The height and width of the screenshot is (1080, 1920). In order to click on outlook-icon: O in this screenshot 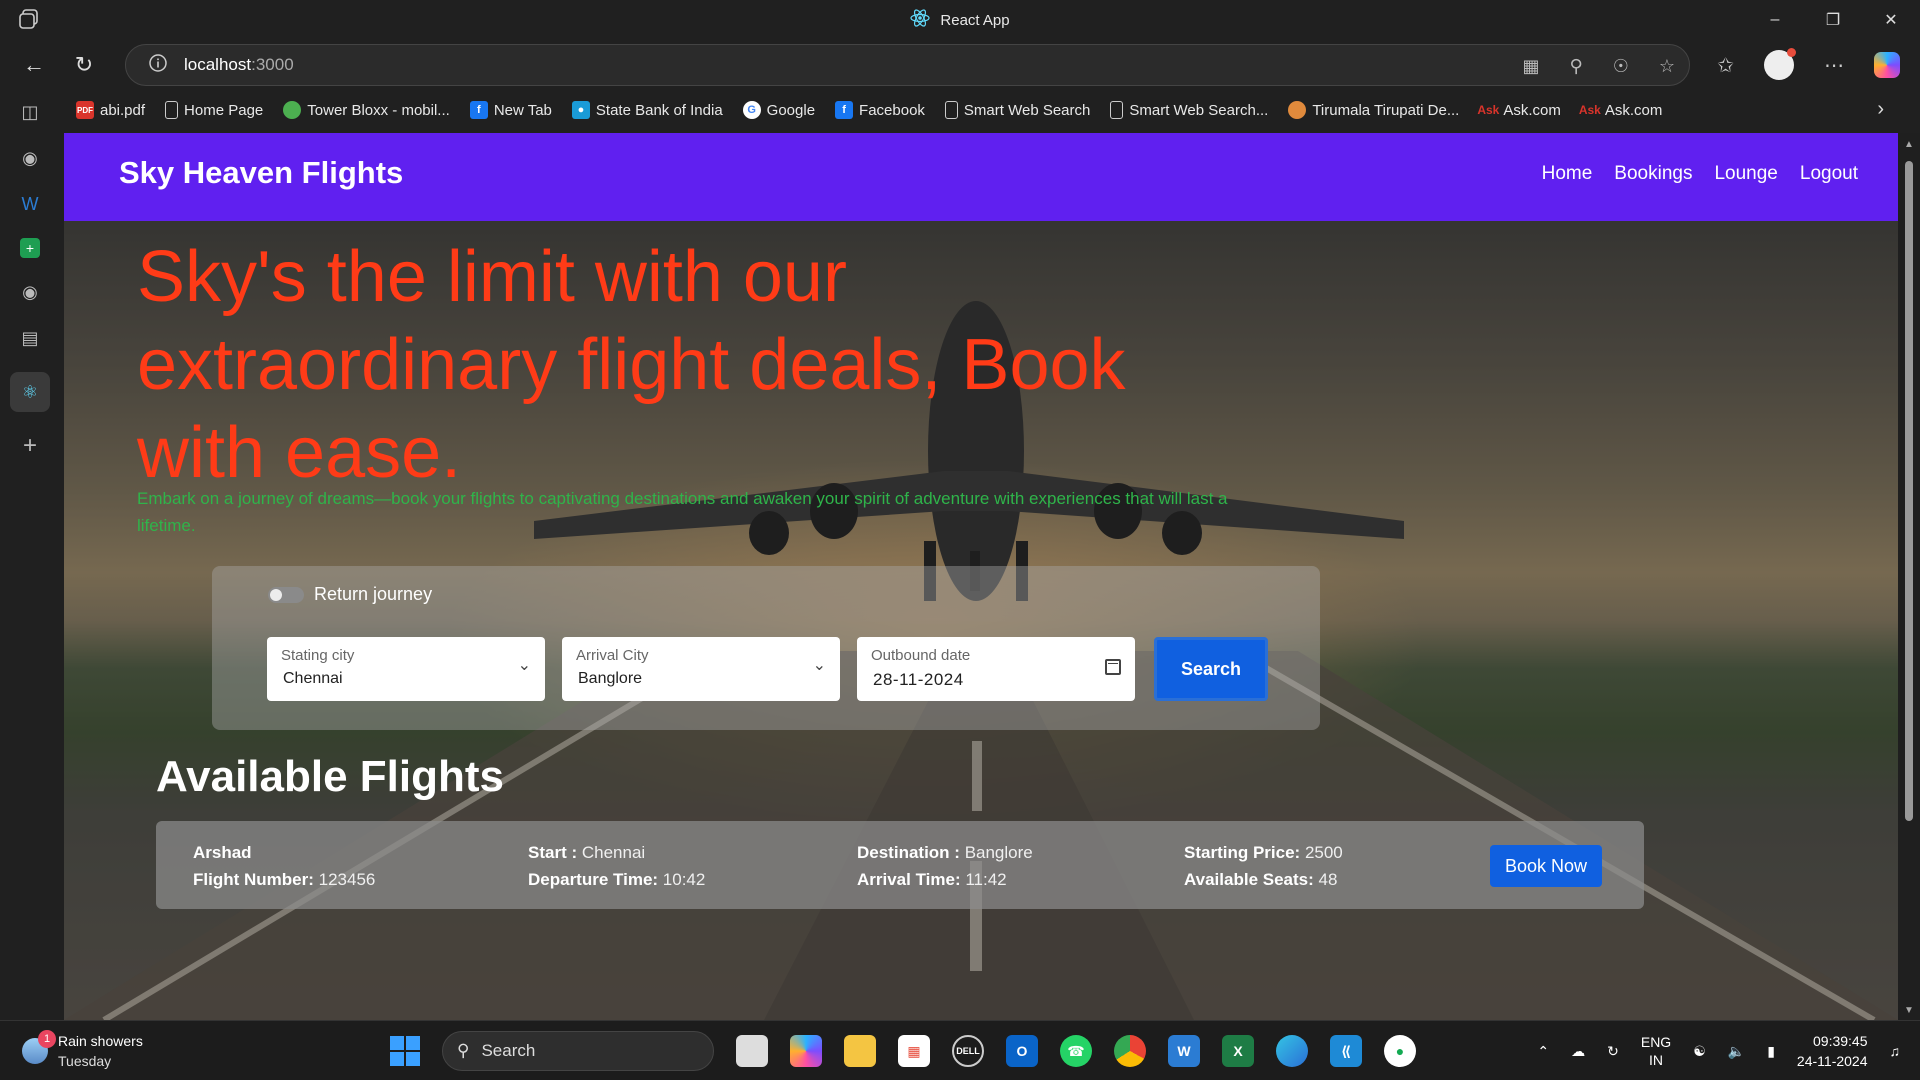, I will do `click(1022, 1051)`.